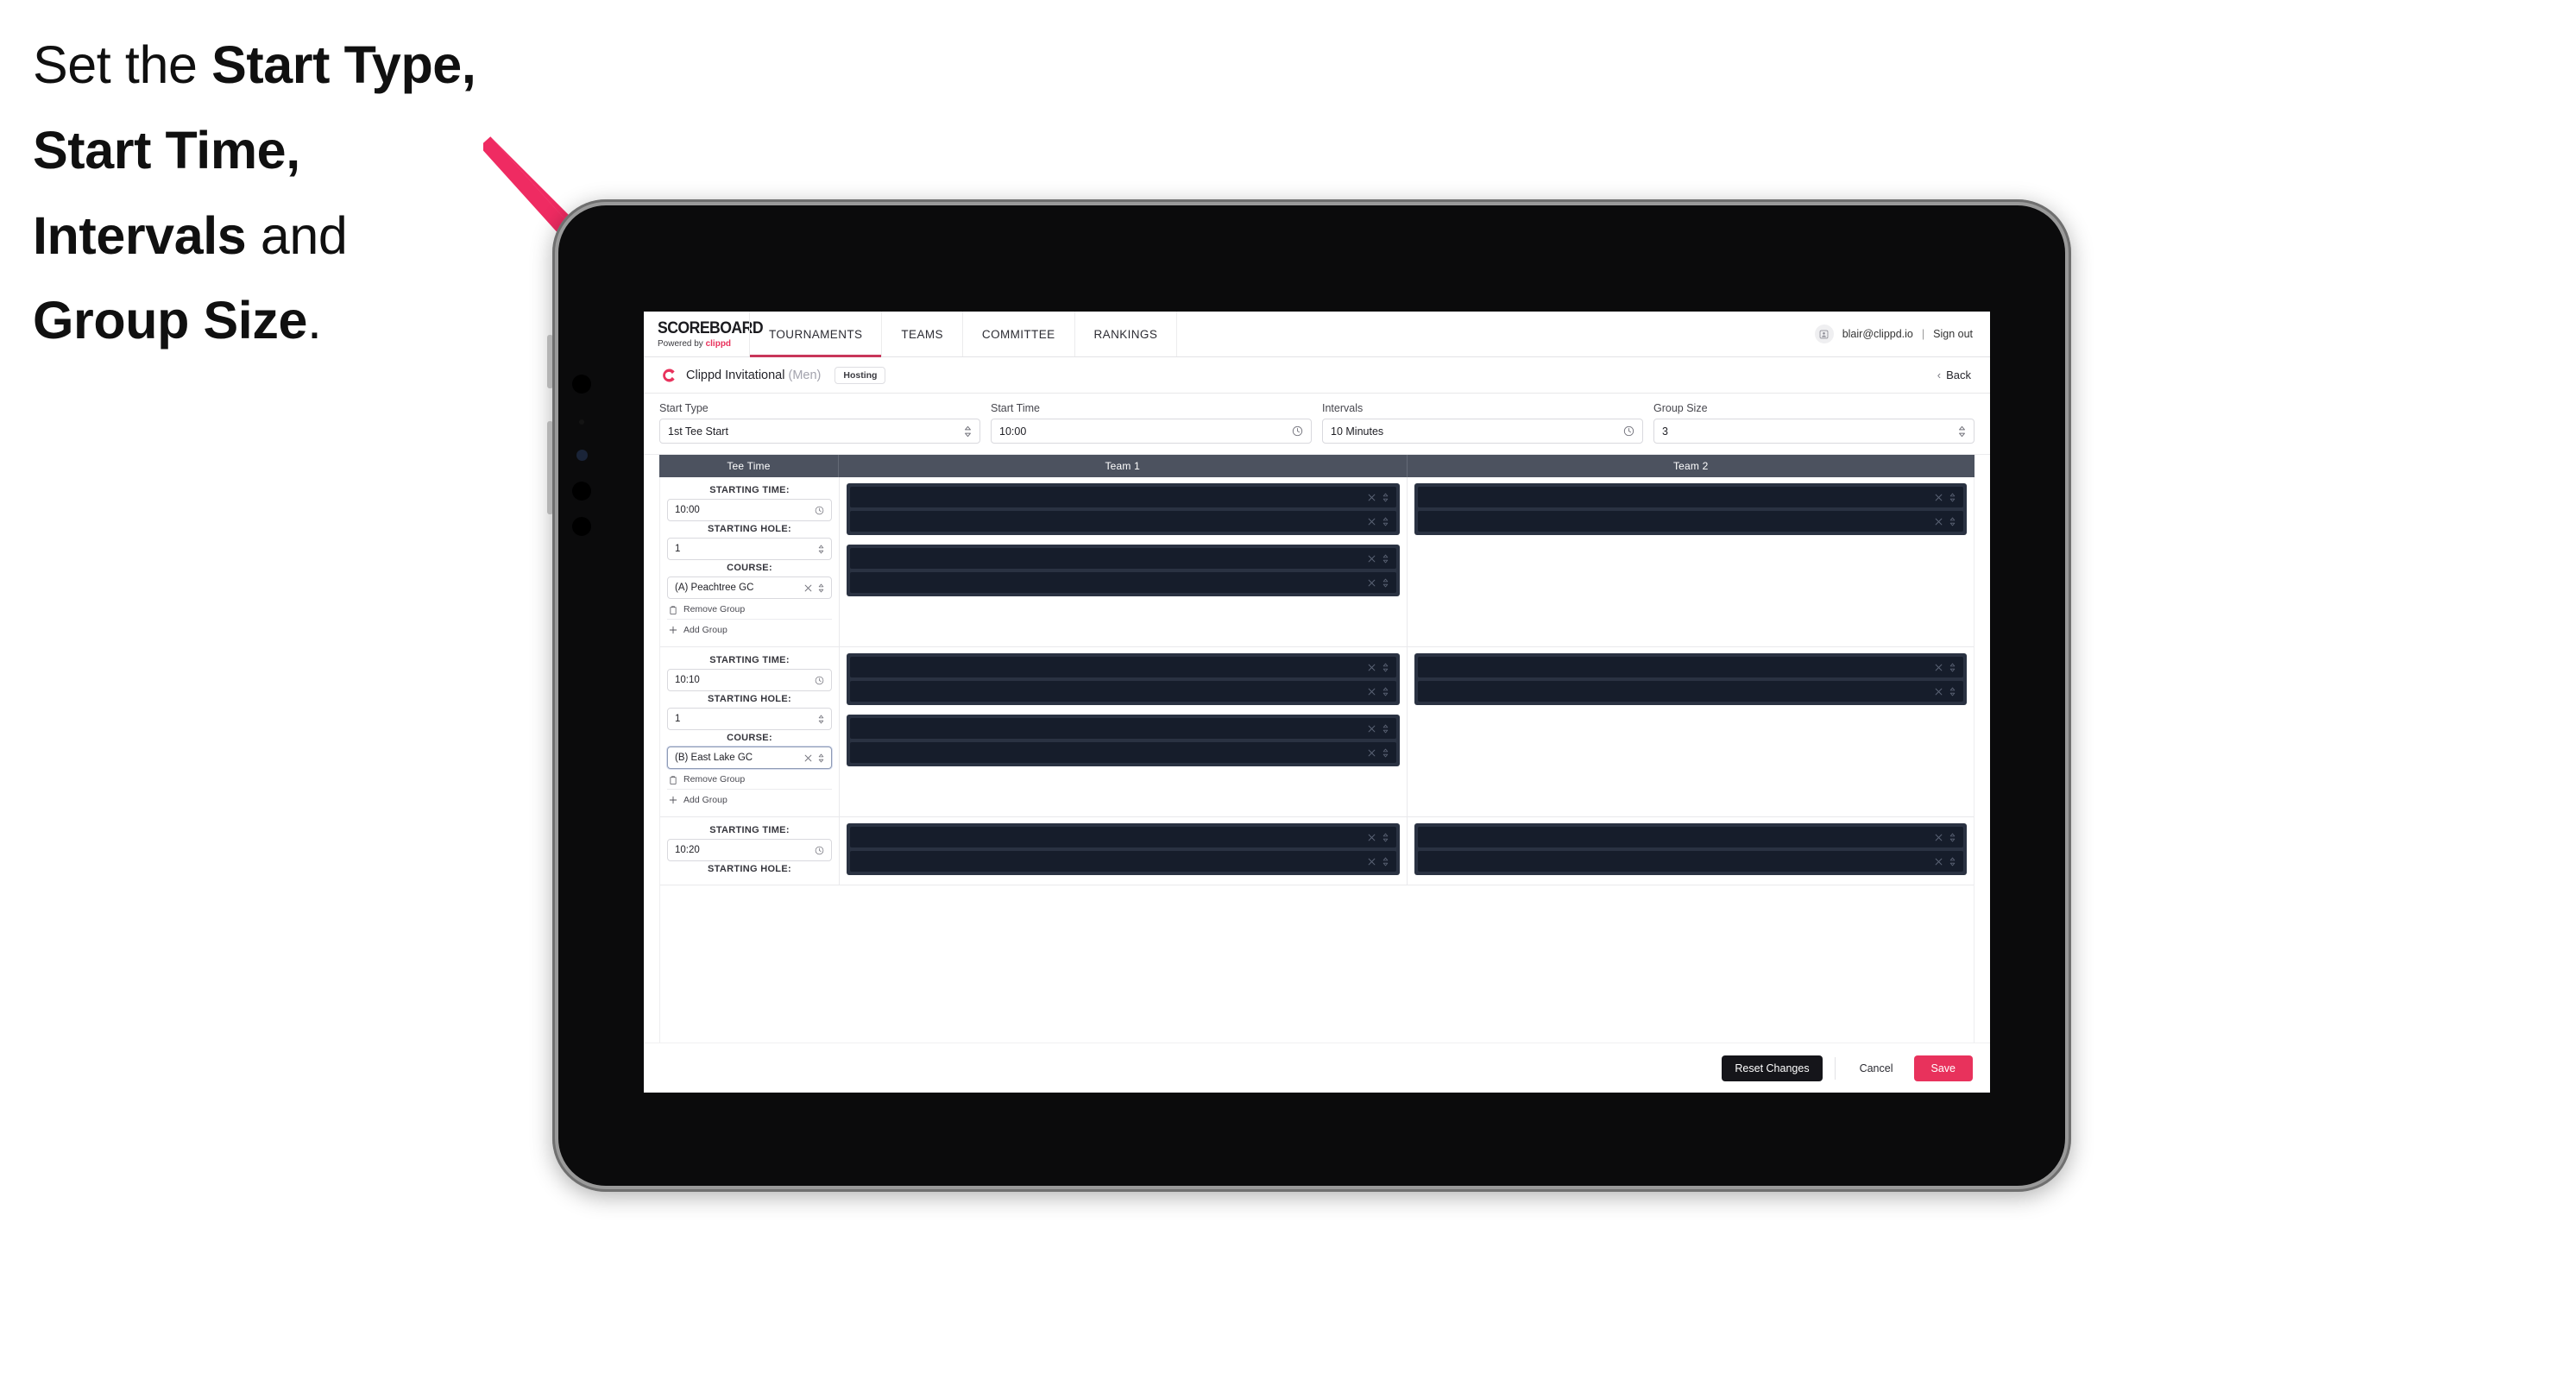 The image size is (2576, 1386). What do you see at coordinates (816, 335) in the screenshot?
I see `nav-tab-tournaments: TOURNAMENTS` at bounding box center [816, 335].